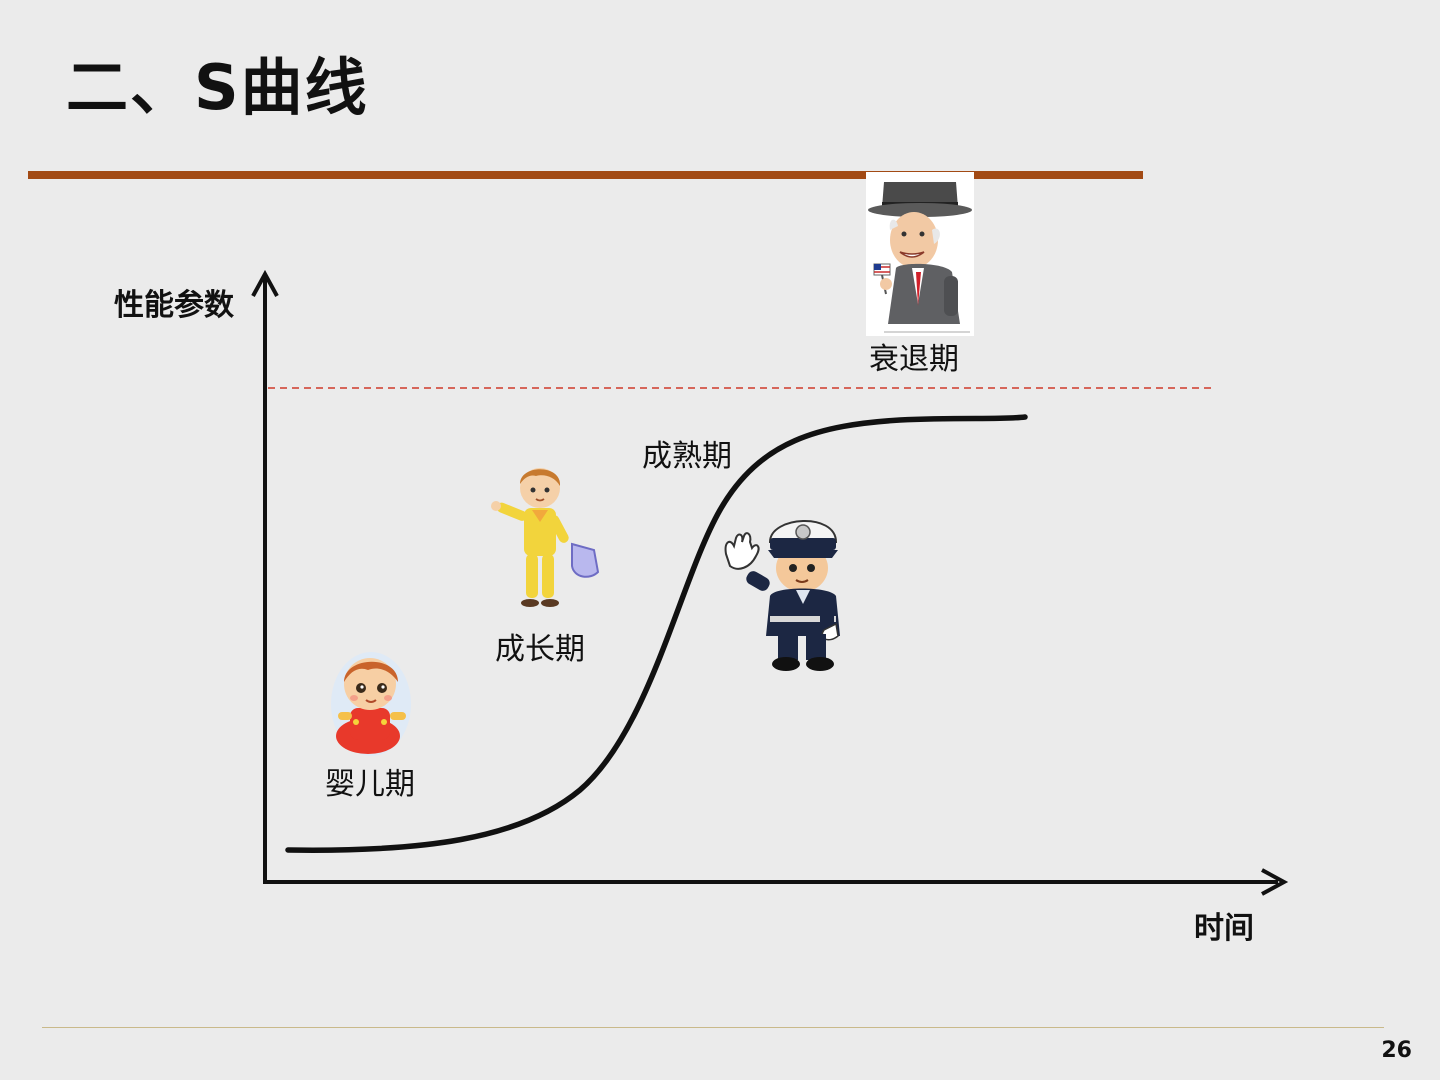 Image resolution: width=1440 pixels, height=1080 pixels. I want to click on stage-label-maturity: 成熟期, so click(687, 456).